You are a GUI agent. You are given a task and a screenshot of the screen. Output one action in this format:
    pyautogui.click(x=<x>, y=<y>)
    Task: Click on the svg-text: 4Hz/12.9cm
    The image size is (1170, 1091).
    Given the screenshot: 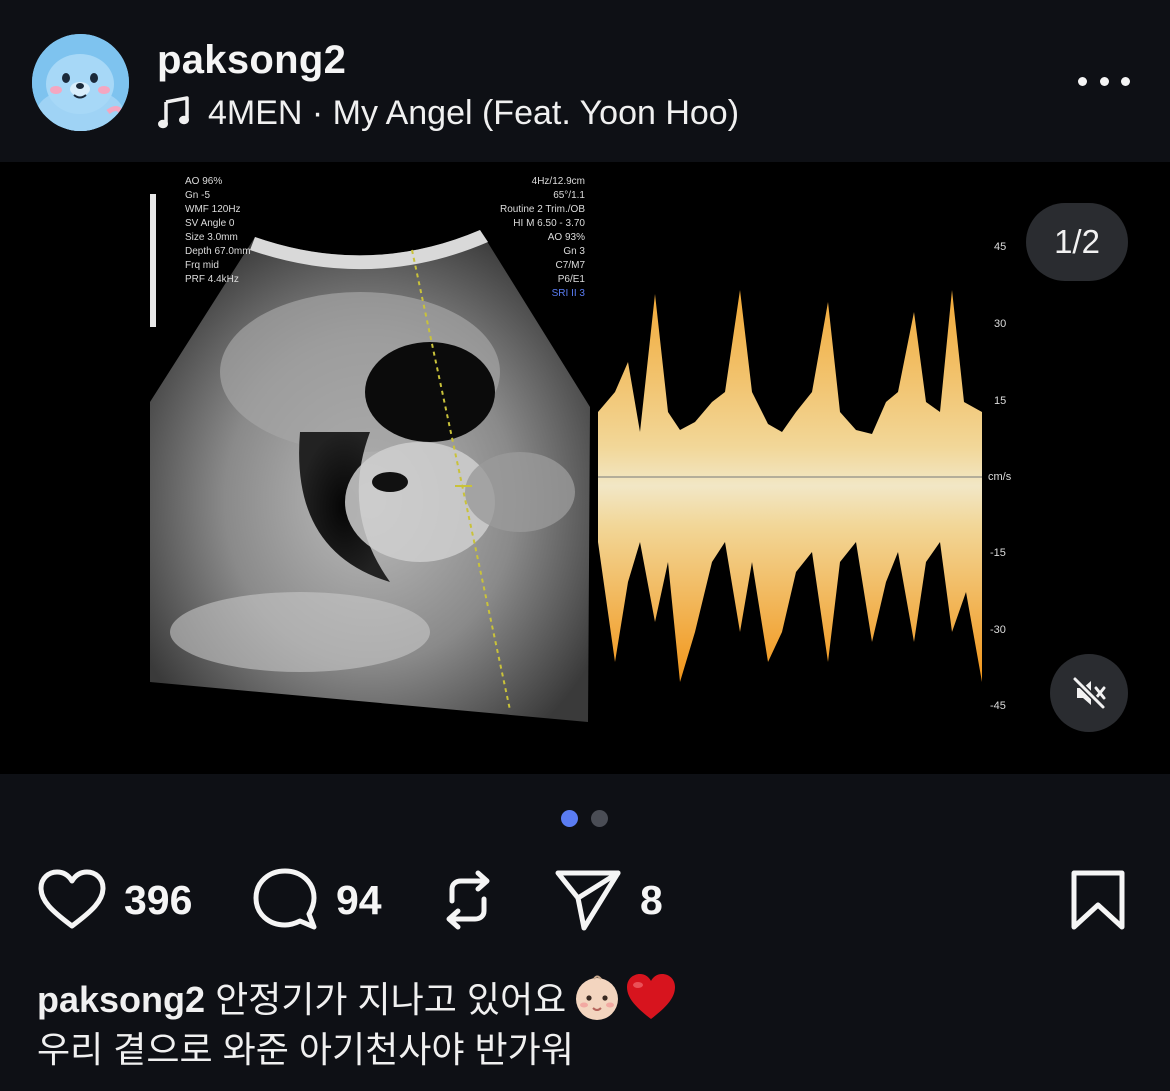 What is the action you would take?
    pyautogui.click(x=558, y=181)
    